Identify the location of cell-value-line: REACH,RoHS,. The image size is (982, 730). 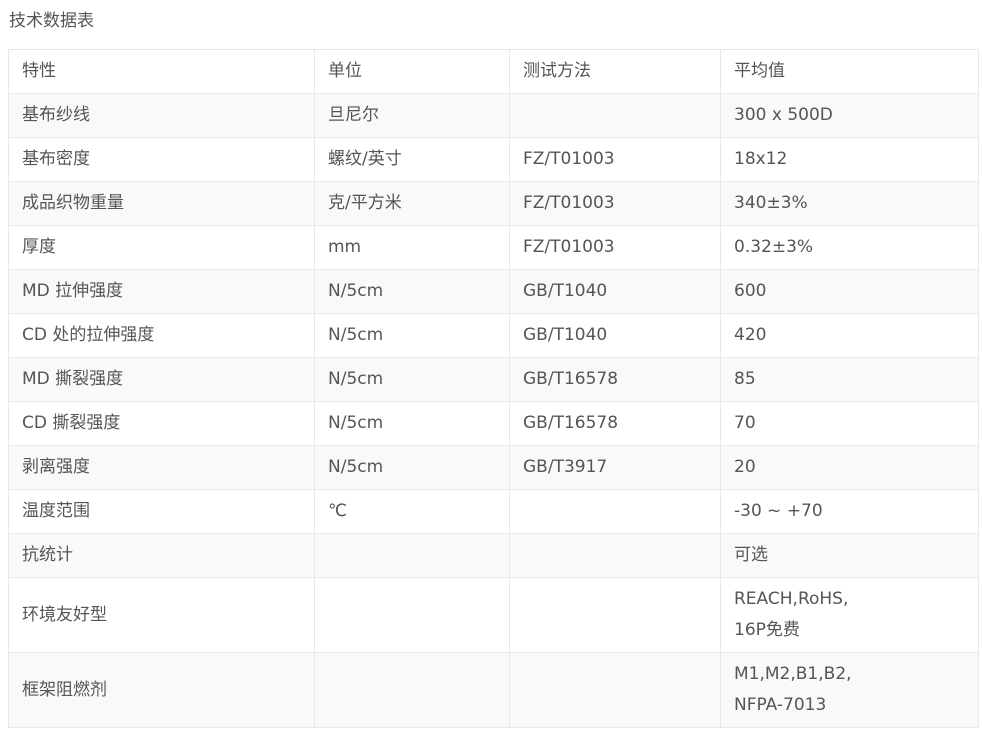
(791, 599).